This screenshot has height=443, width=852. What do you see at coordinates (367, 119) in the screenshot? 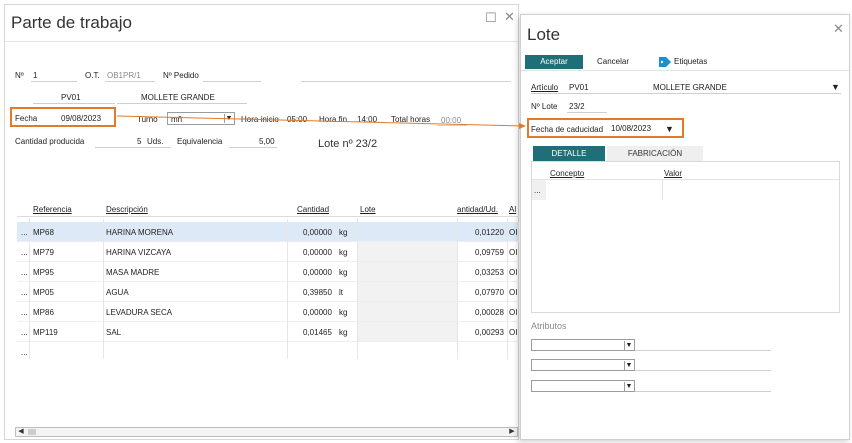
I see `hora-fin-value: 14:00` at bounding box center [367, 119].